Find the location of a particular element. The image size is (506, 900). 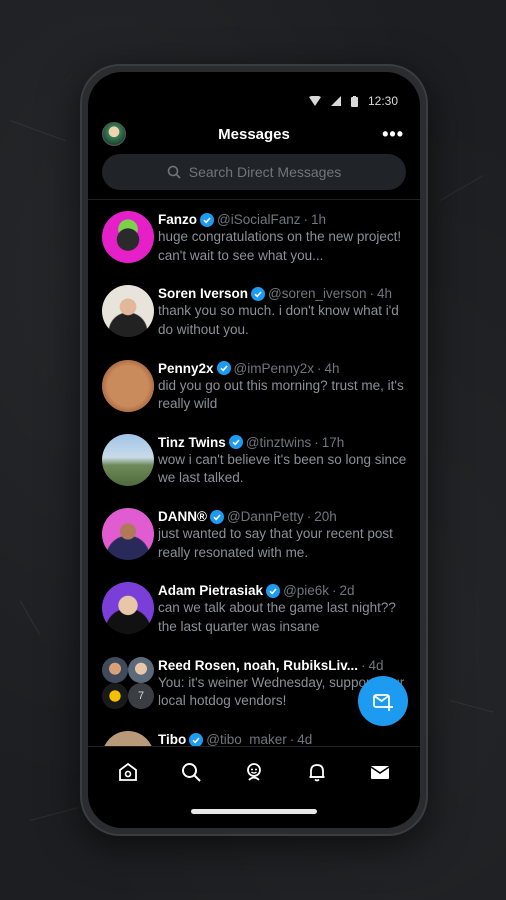

new-message-button is located at coordinates (383, 701).